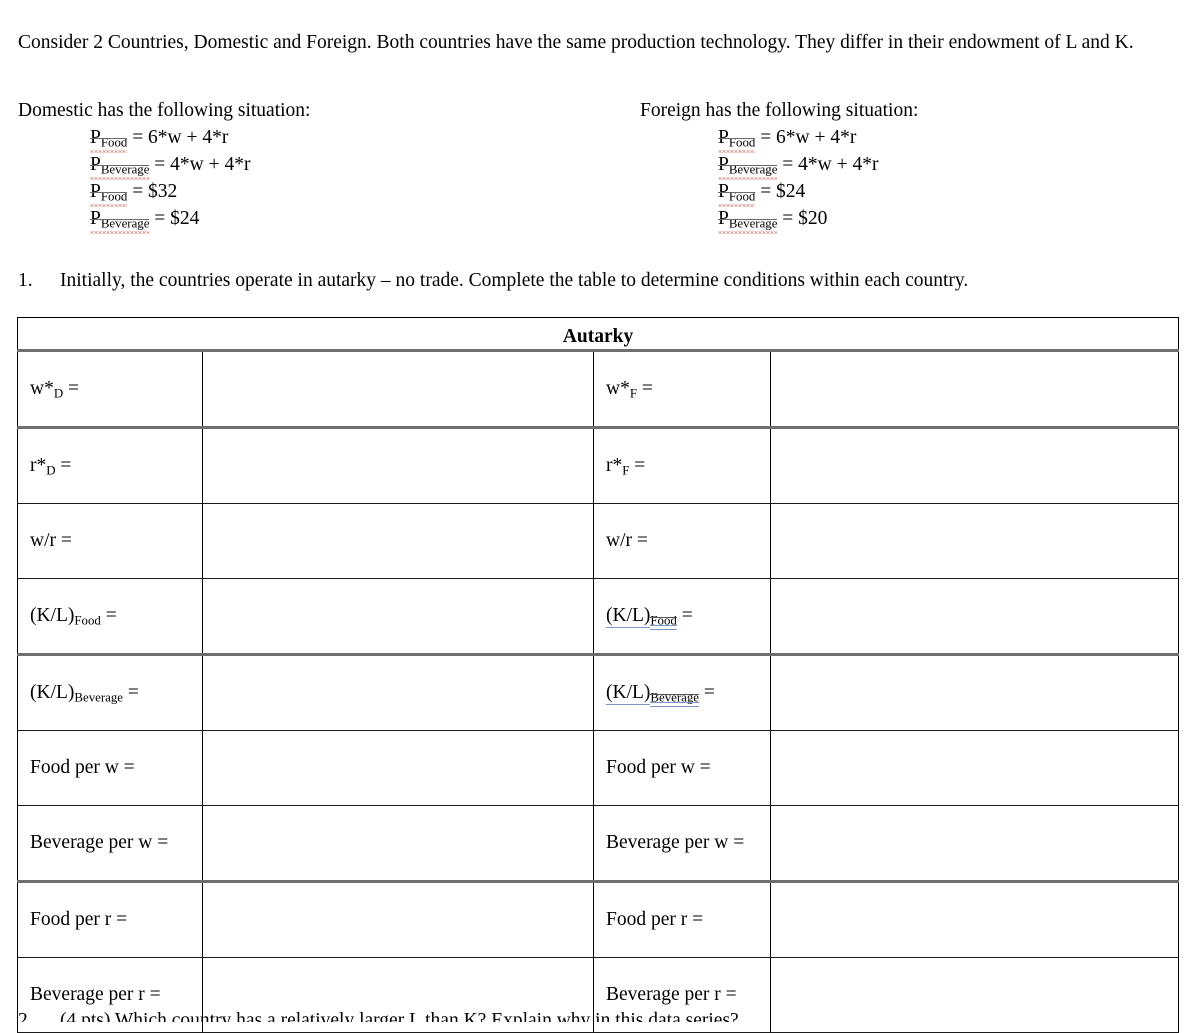 This screenshot has height=1033, width=1200. I want to click on table-title-cell: Autarky, so click(598, 334).